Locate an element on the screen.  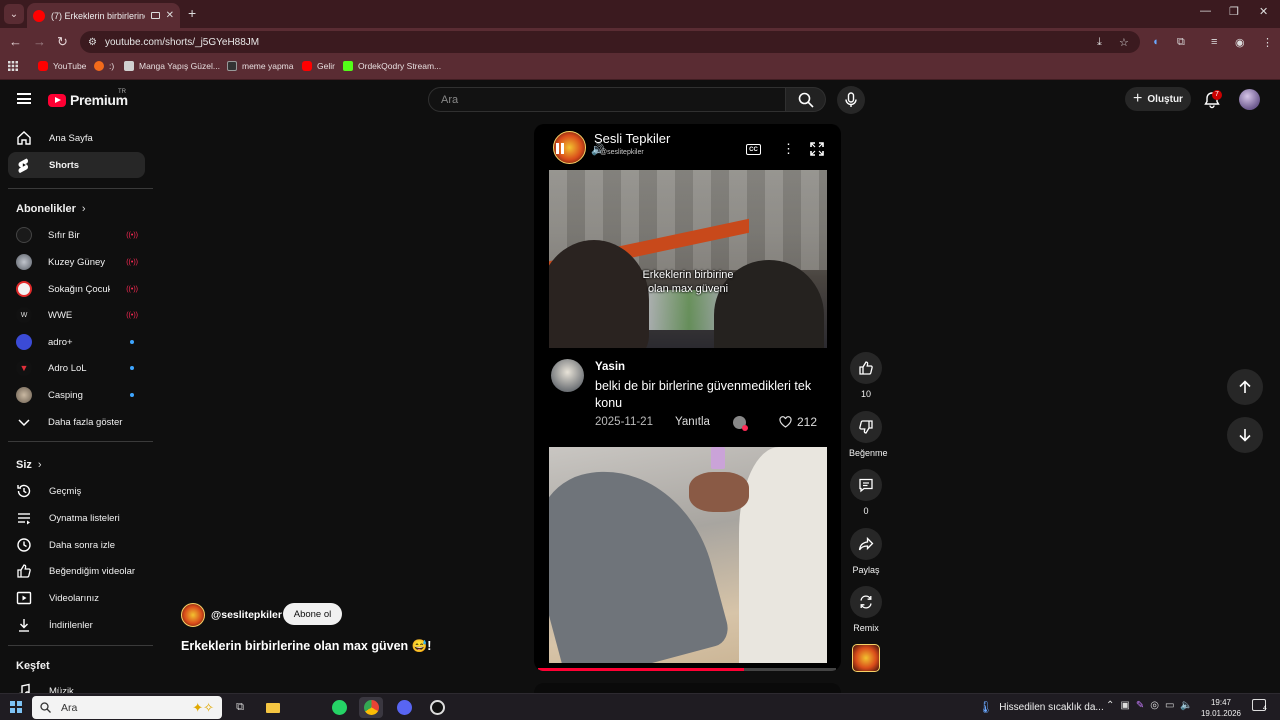
minimize-button: — is located at coordinates (1205, 11).